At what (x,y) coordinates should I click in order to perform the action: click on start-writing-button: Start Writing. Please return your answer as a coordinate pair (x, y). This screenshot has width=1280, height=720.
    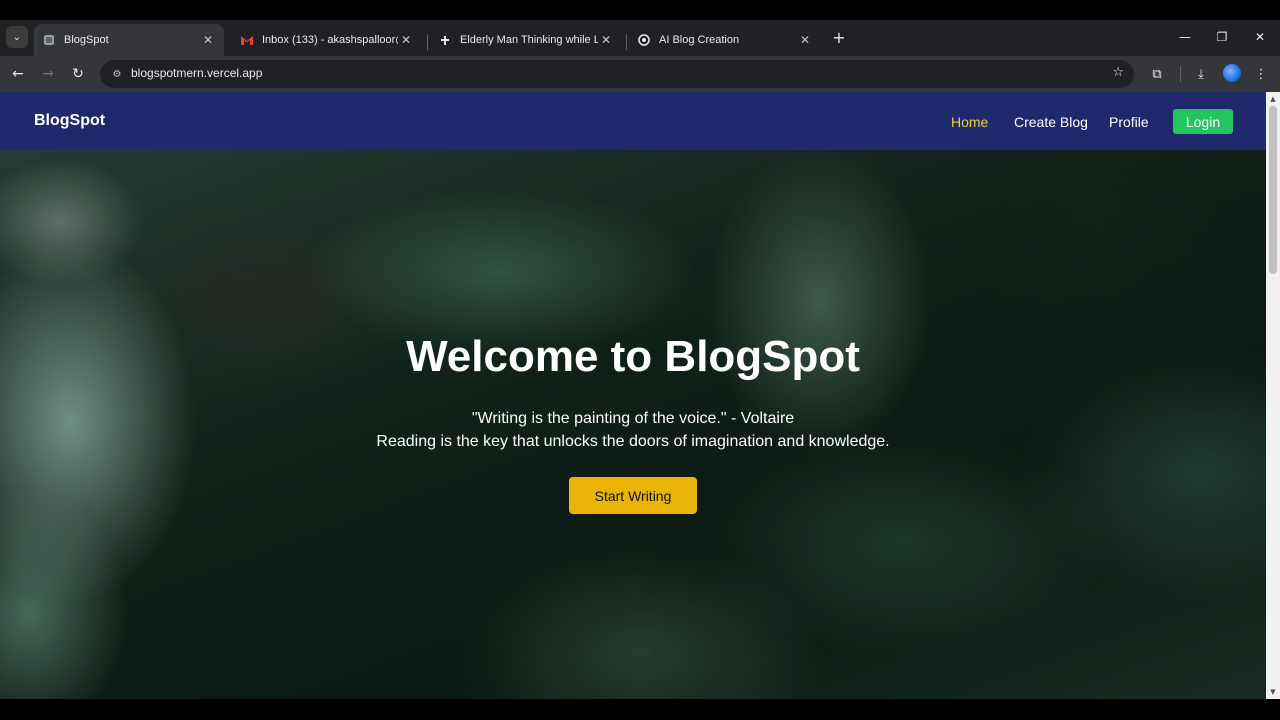
    Looking at the image, I should click on (633, 495).